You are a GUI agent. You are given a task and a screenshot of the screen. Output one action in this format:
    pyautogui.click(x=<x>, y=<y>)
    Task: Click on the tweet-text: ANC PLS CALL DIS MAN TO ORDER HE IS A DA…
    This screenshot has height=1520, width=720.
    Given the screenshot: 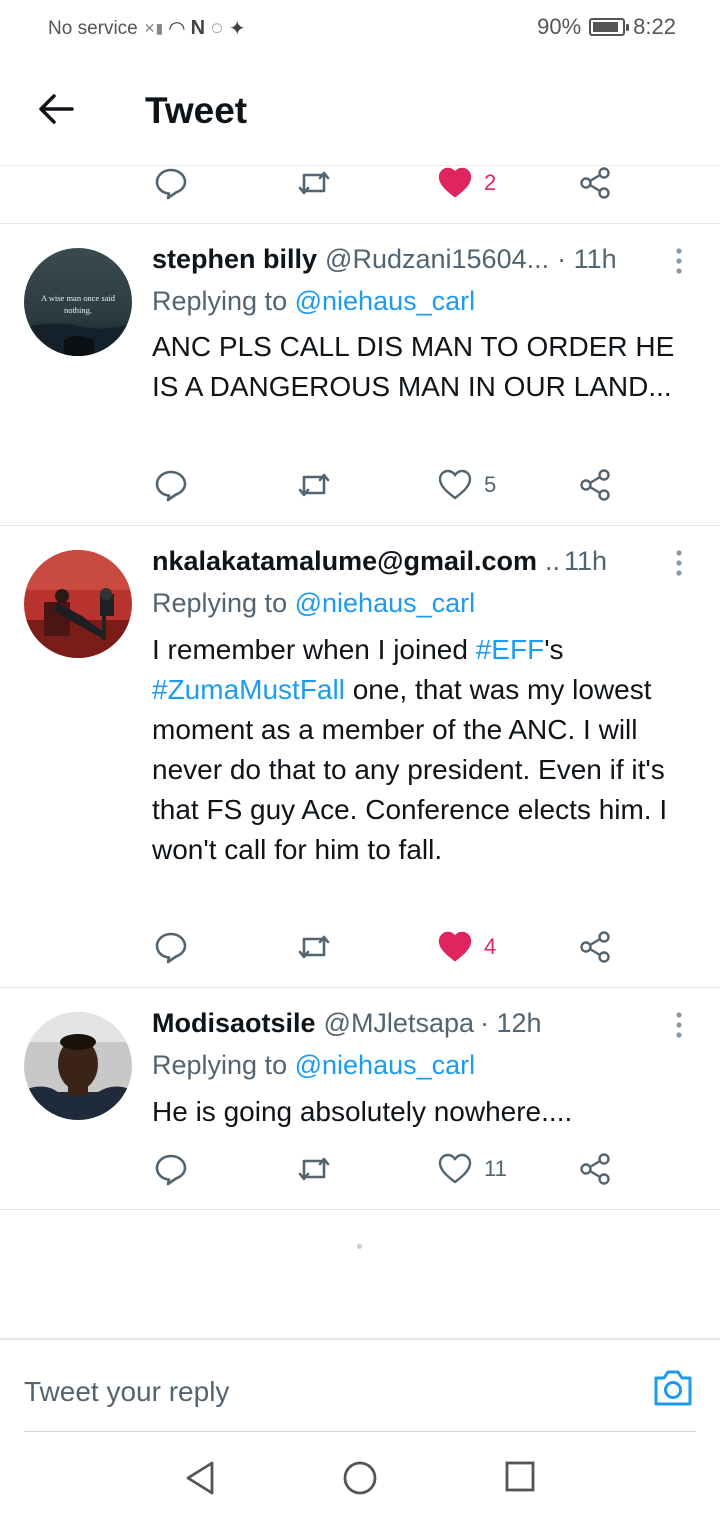 What is the action you would take?
    pyautogui.click(x=413, y=366)
    